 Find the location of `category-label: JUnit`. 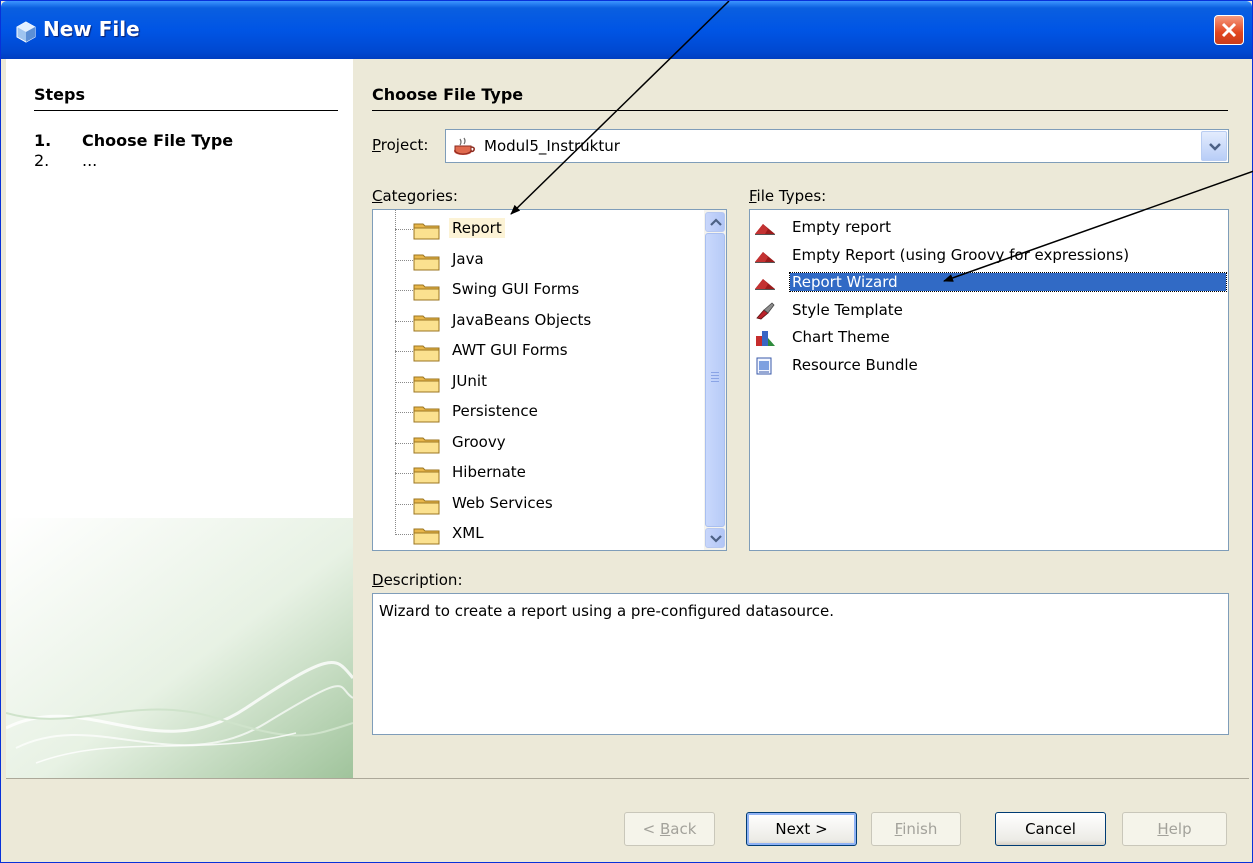

category-label: JUnit is located at coordinates (469, 380).